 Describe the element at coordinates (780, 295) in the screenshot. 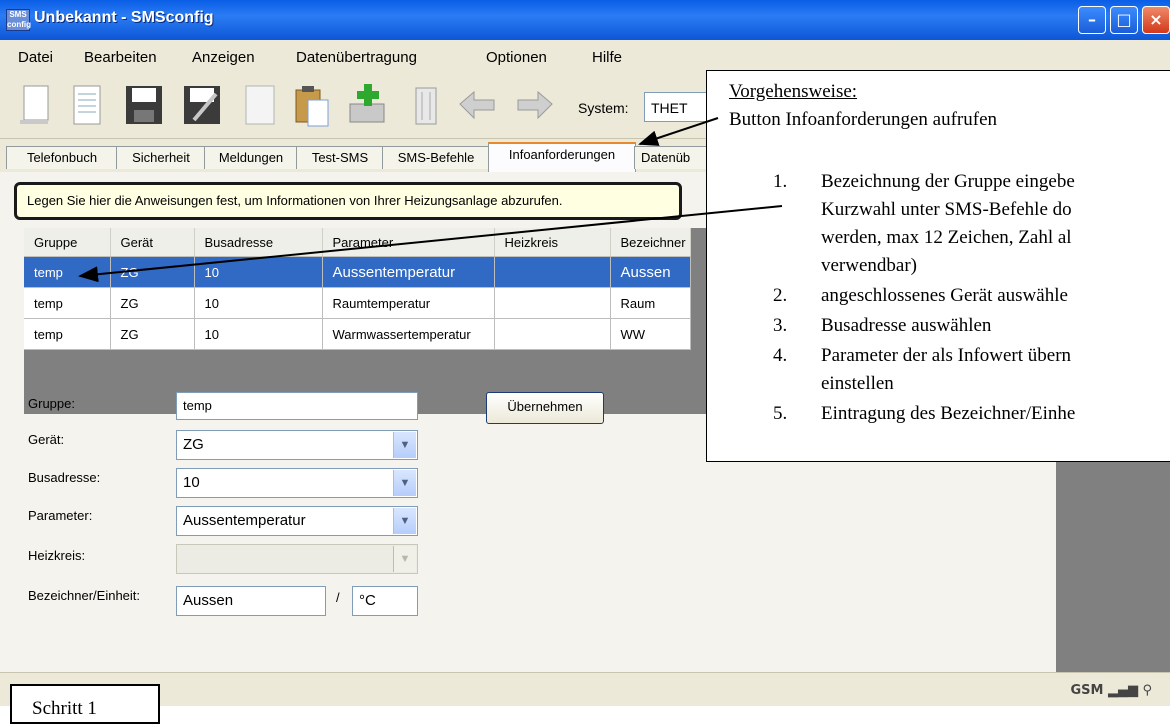

I see `step-number: 2.` at that location.